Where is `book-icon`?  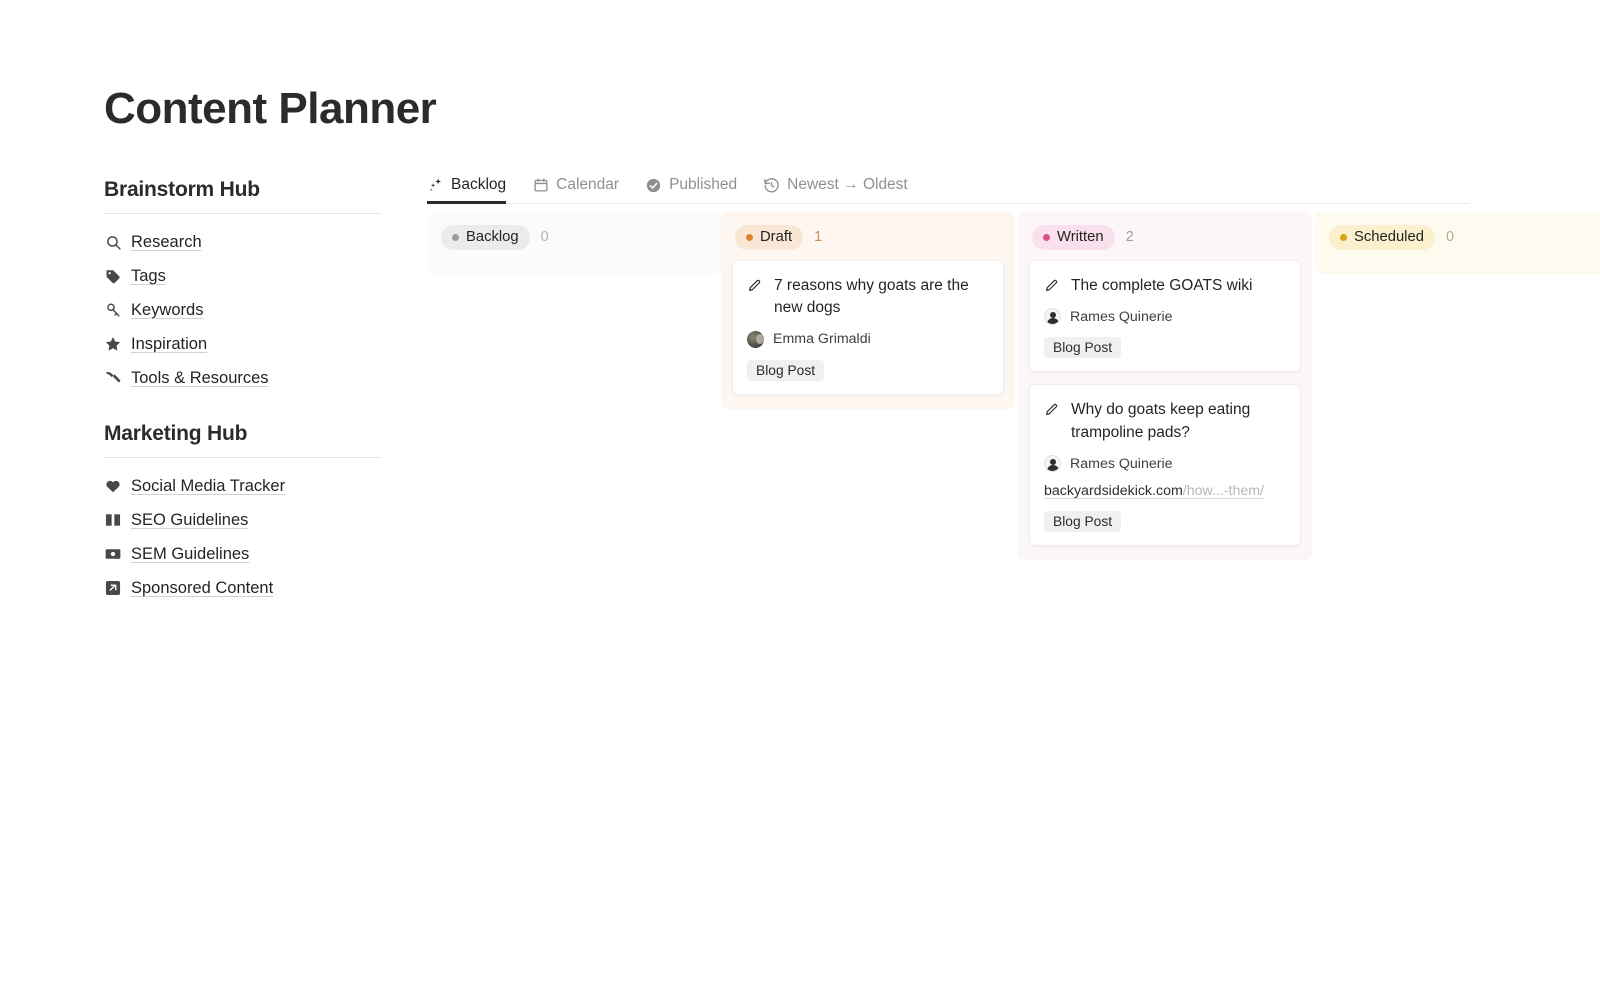 book-icon is located at coordinates (113, 520).